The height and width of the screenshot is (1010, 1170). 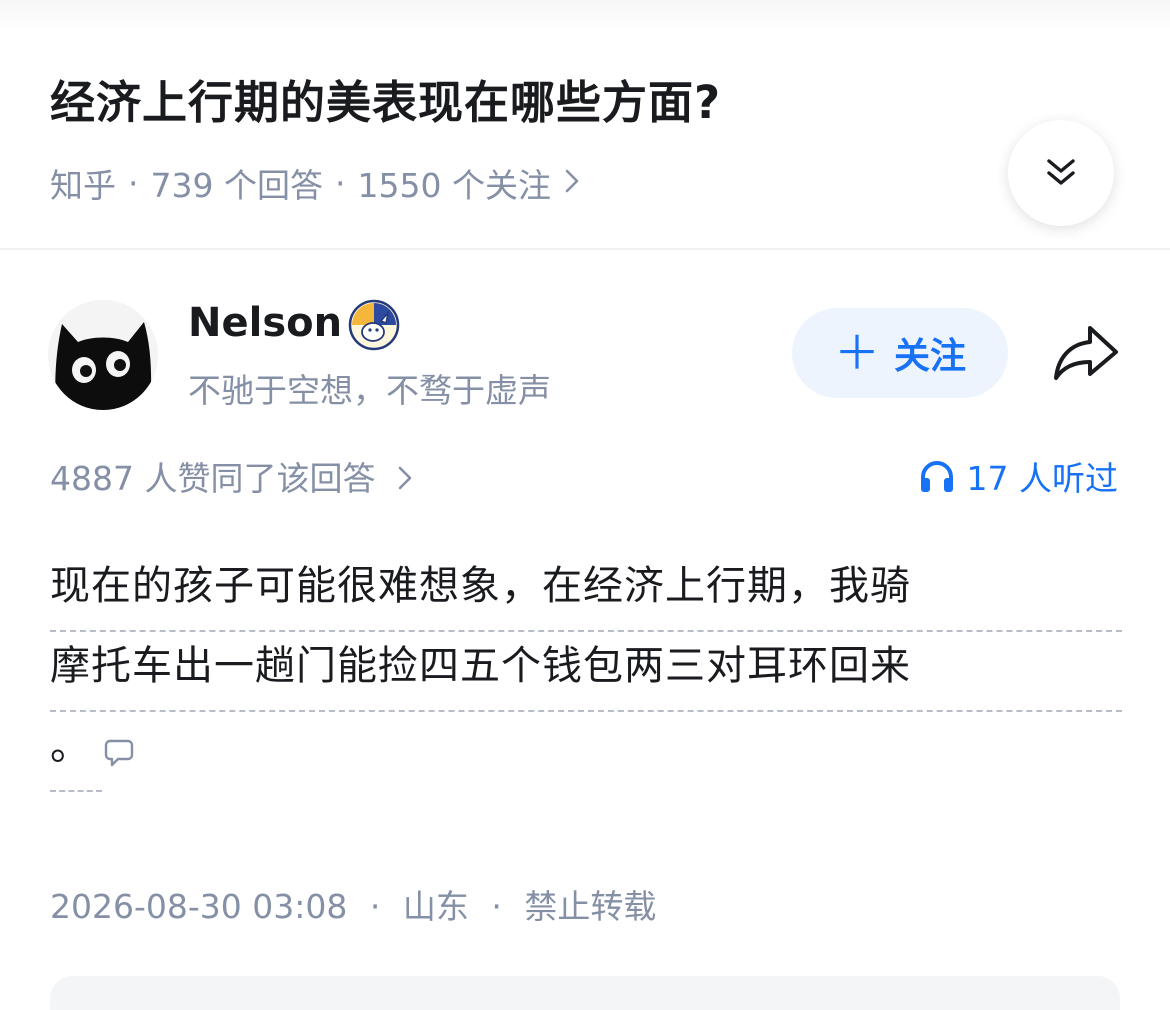 I want to click on question-meta: 知乎 · 739 个回答 · 1550 个关注, so click(x=314, y=183).